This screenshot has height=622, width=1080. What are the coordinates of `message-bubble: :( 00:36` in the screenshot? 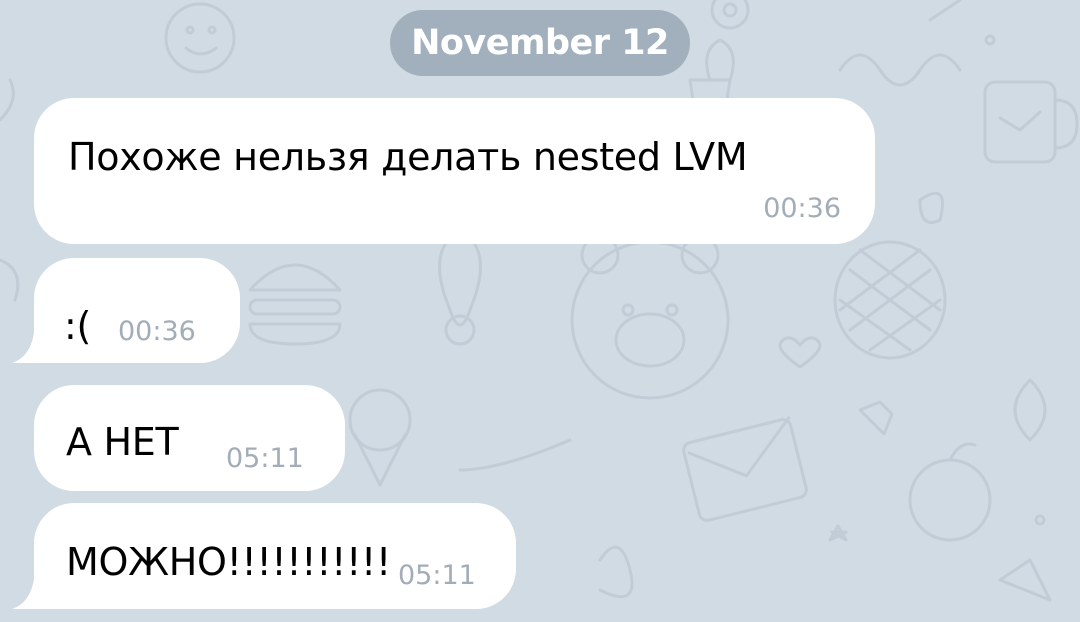 It's located at (137, 310).